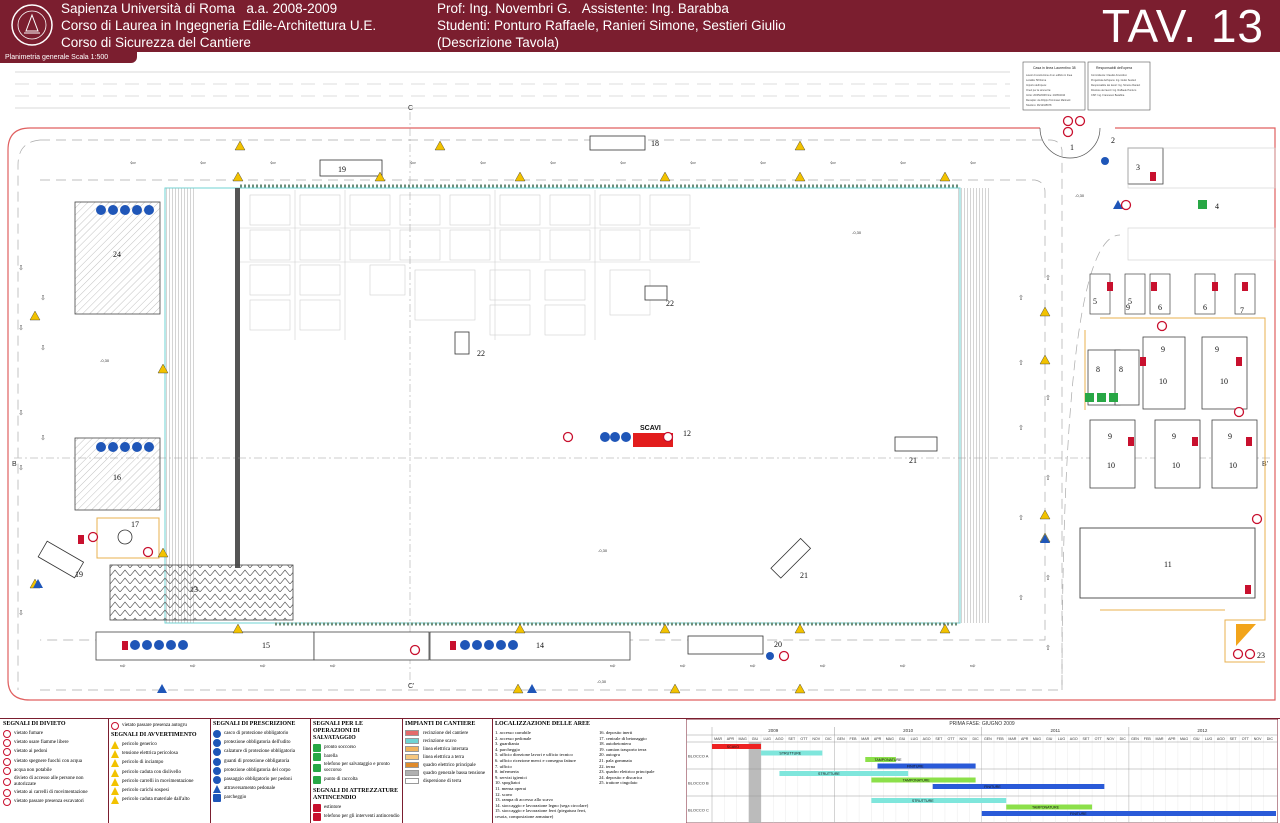 This screenshot has height=823, width=1280. What do you see at coordinates (1113, 140) in the screenshot?
I see `area-label-2: 2` at bounding box center [1113, 140].